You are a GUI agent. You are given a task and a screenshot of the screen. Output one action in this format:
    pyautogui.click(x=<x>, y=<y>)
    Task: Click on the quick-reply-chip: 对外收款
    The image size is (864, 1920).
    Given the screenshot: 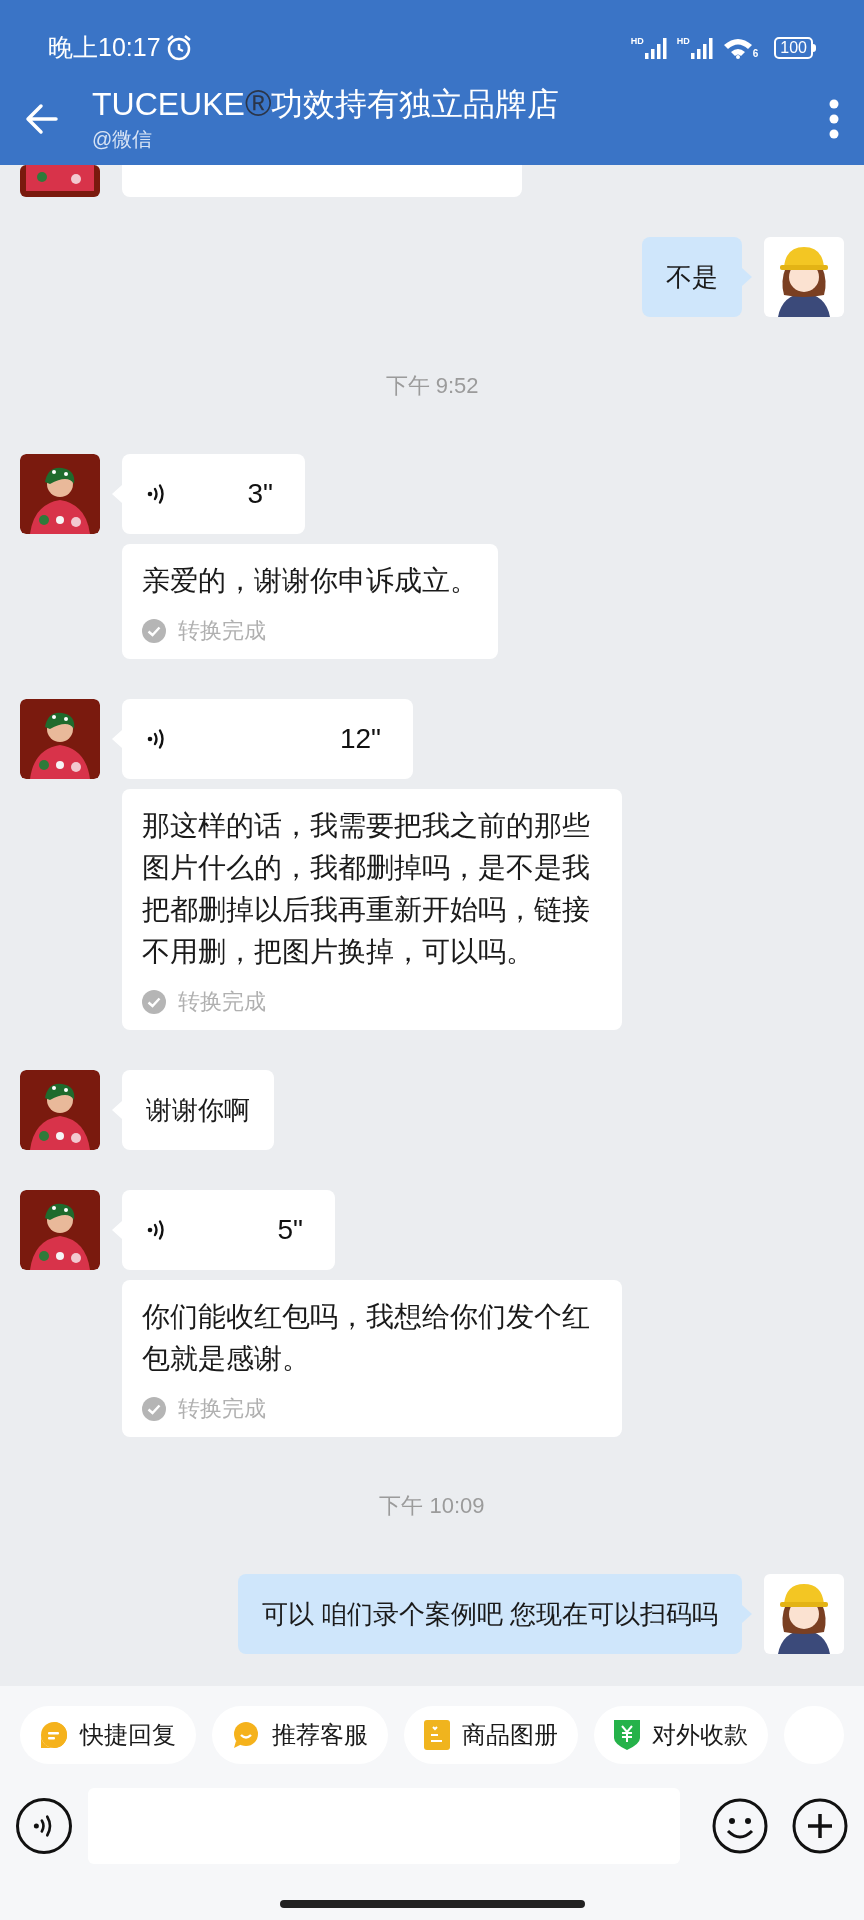 What is the action you would take?
    pyautogui.click(x=681, y=1735)
    